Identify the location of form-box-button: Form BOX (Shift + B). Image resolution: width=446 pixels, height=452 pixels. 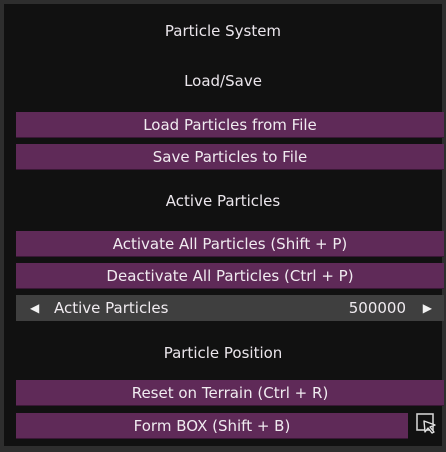
(212, 426).